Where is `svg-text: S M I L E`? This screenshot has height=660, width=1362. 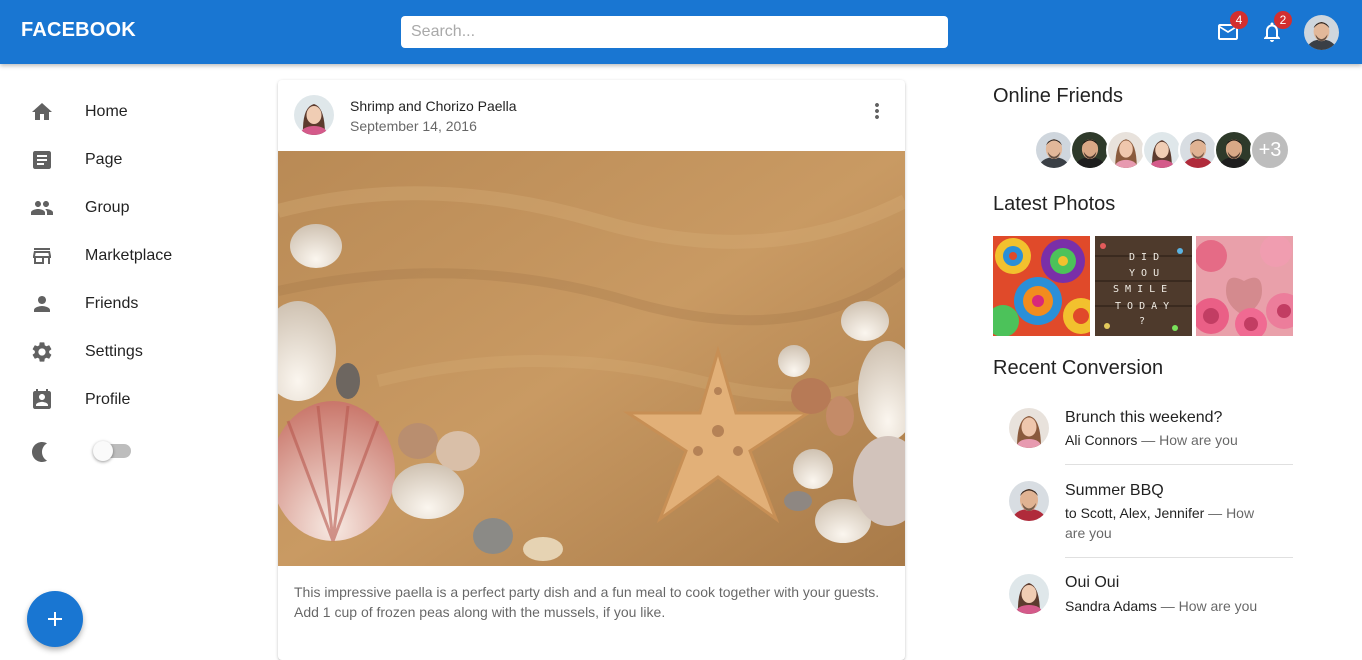
svg-text: S M I L E is located at coordinates (1140, 289).